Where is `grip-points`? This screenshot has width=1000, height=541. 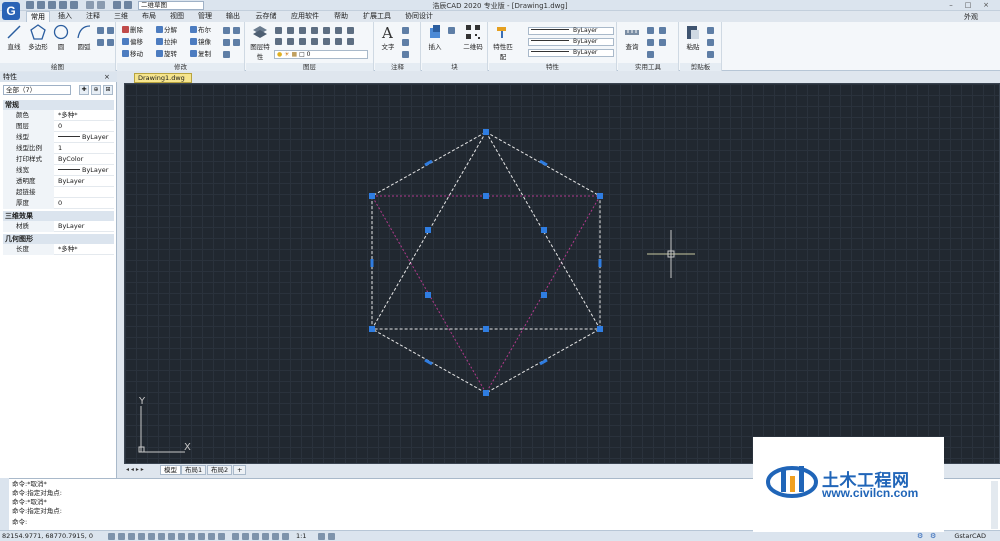 grip-points is located at coordinates (486, 262).